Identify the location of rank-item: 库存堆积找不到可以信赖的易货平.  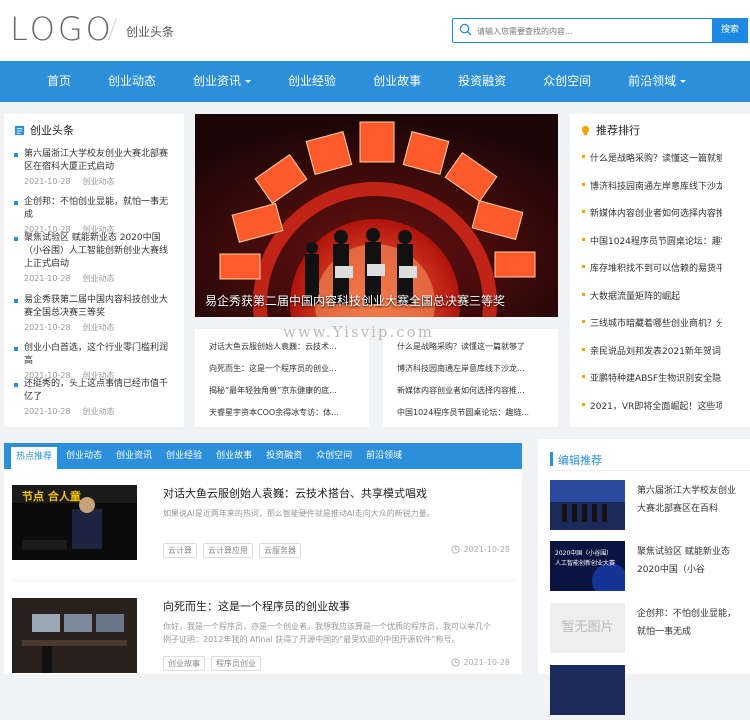
(652, 267).